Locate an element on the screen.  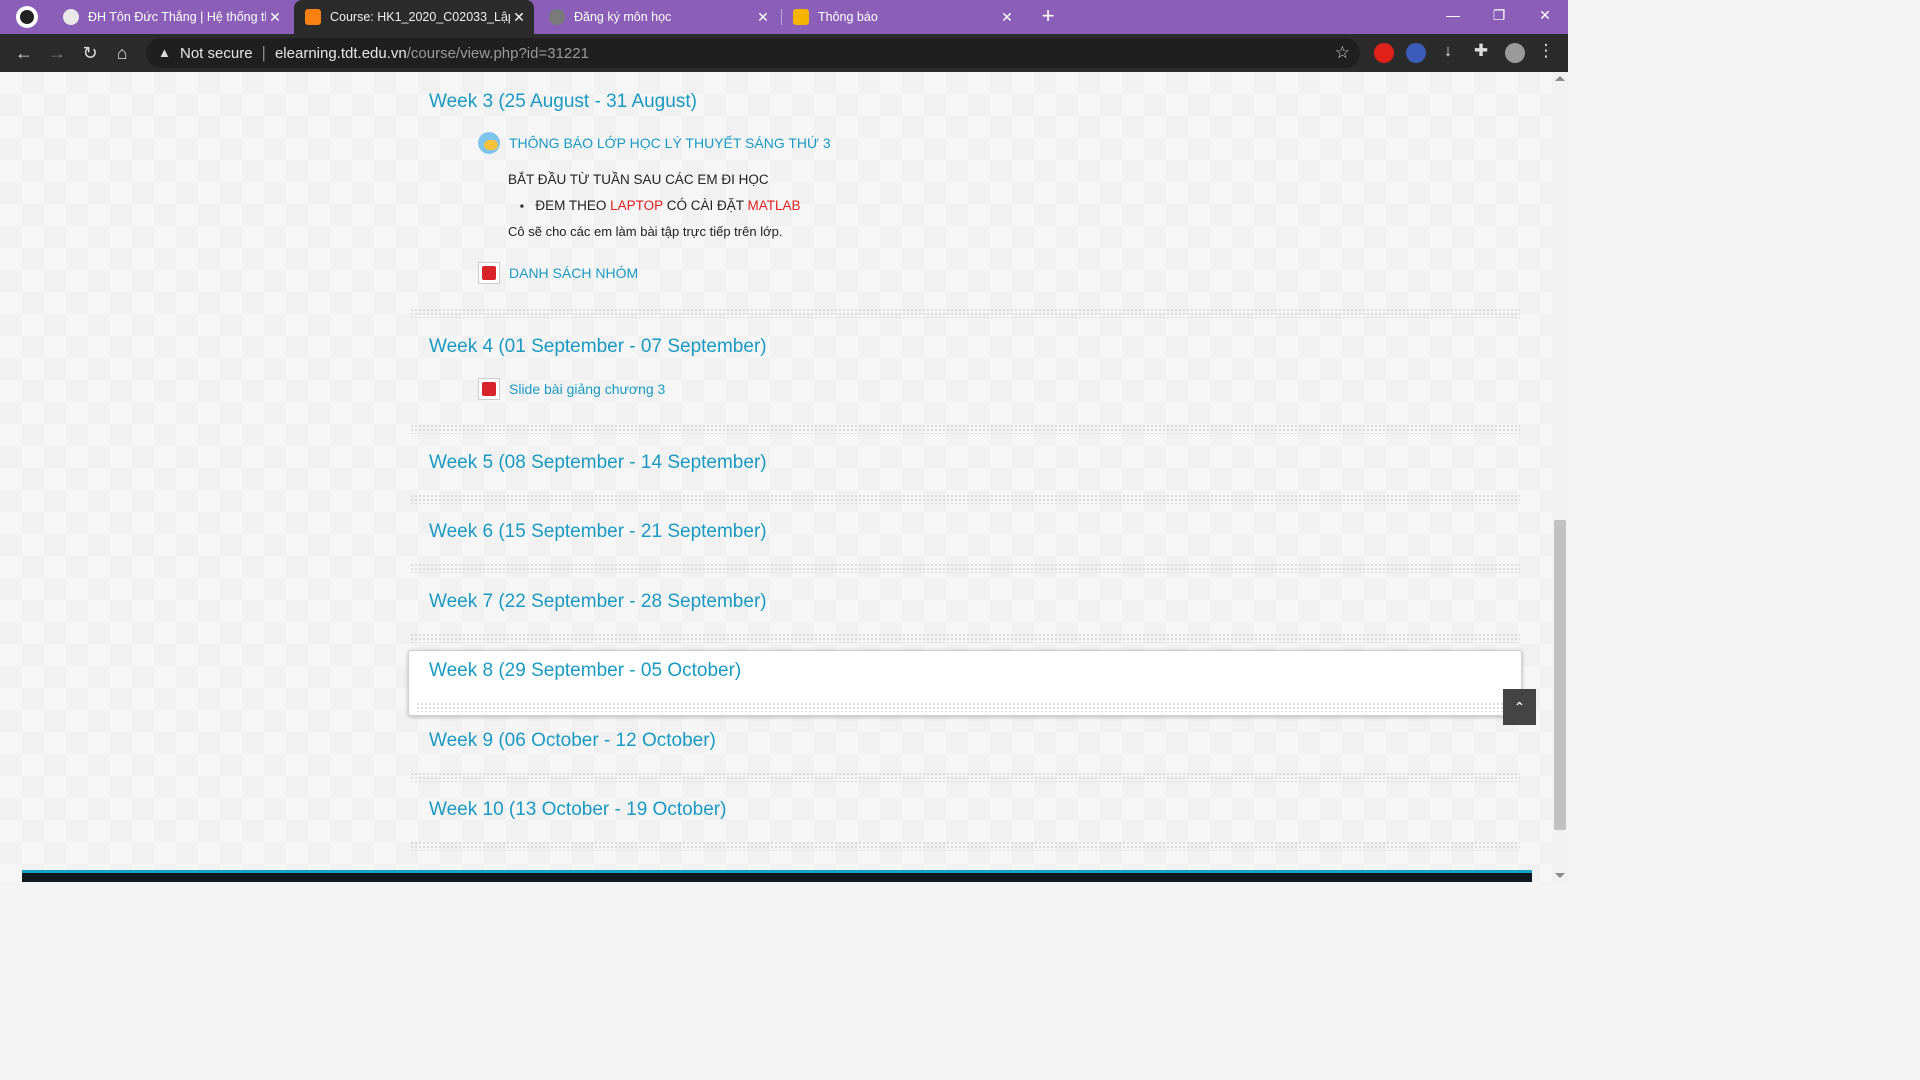
back-to-top-button: ⌃ is located at coordinates (1519, 707).